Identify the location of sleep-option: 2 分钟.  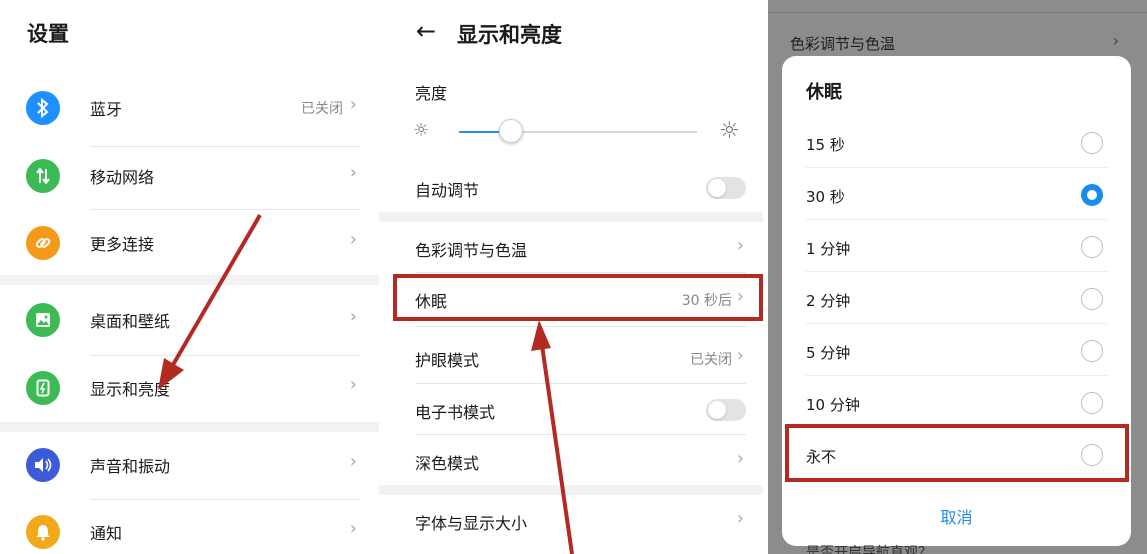
(956, 302).